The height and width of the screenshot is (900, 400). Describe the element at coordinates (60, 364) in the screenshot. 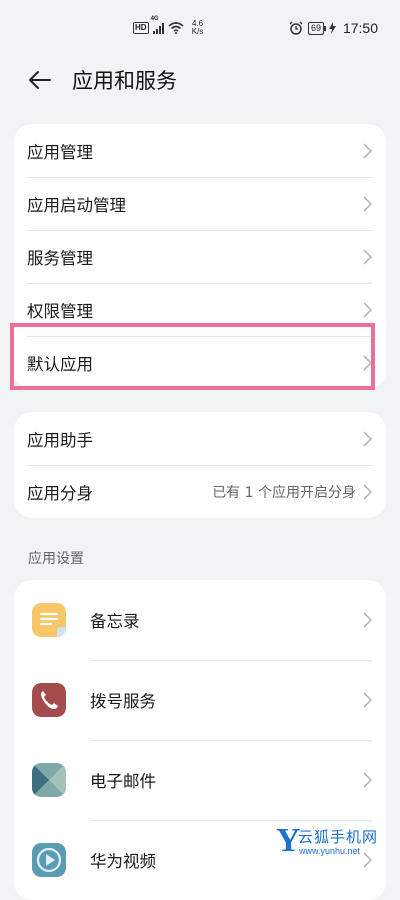

I see `menu-item-label: 默认应用` at that location.